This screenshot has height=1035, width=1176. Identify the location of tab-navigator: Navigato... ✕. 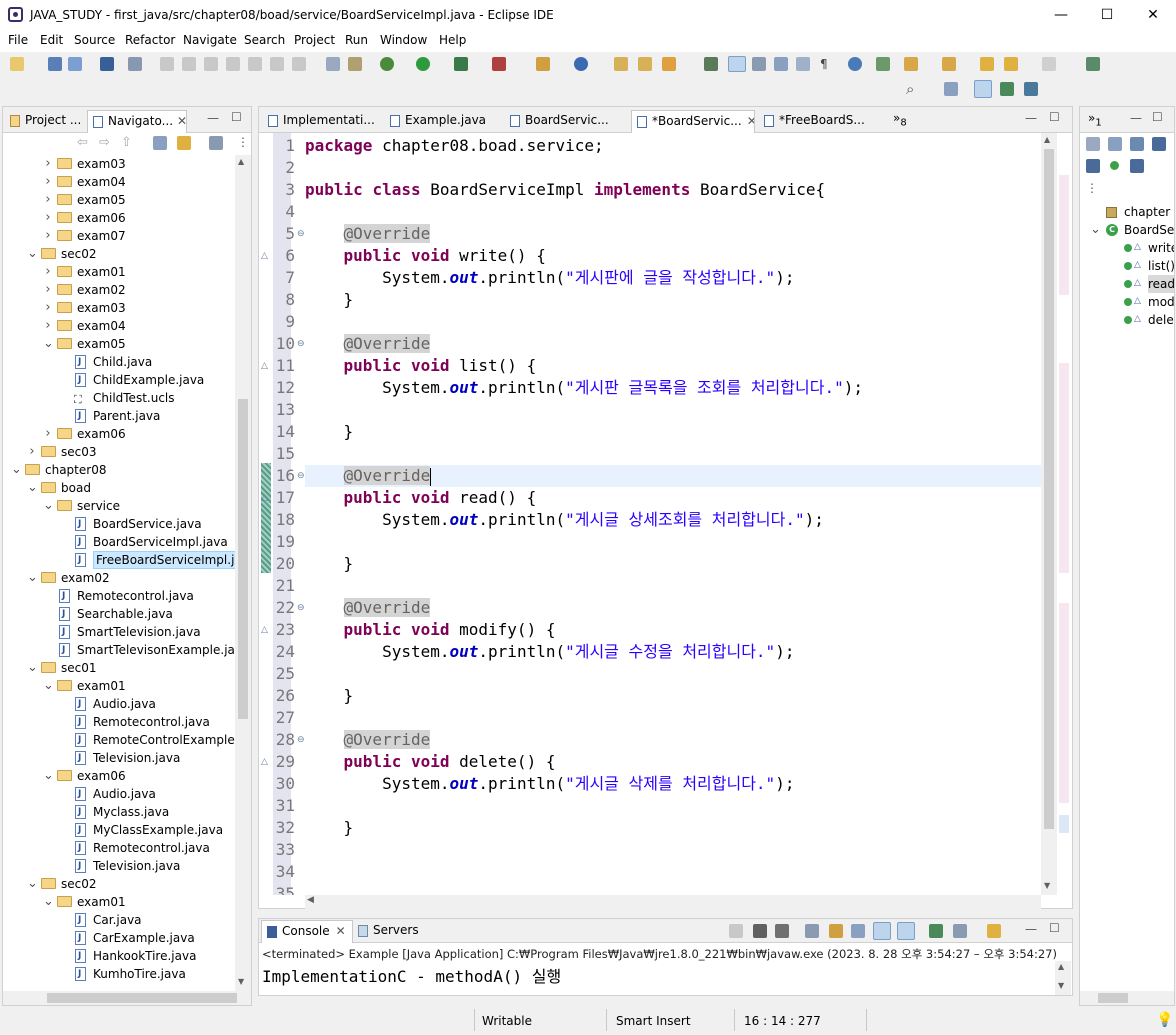
(137, 121).